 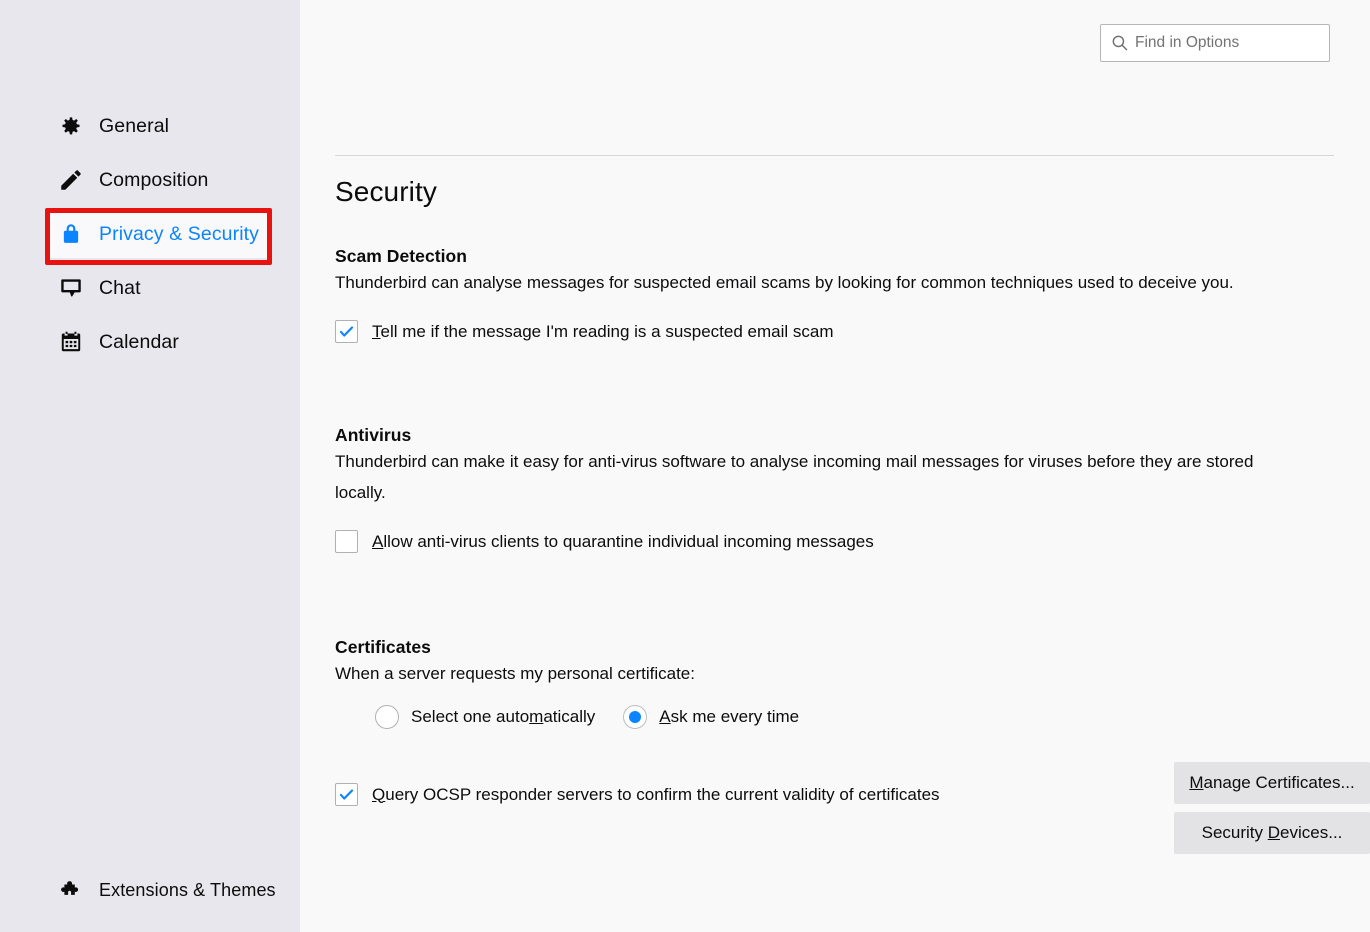 I want to click on puzzle-piece-icon, so click(x=71, y=890).